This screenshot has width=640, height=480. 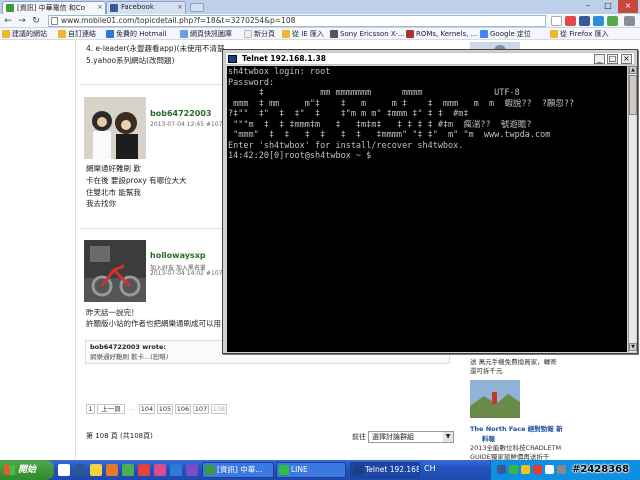 What do you see at coordinates (311, 470) in the screenshot?
I see `taskbar-task-line: LINE` at bounding box center [311, 470].